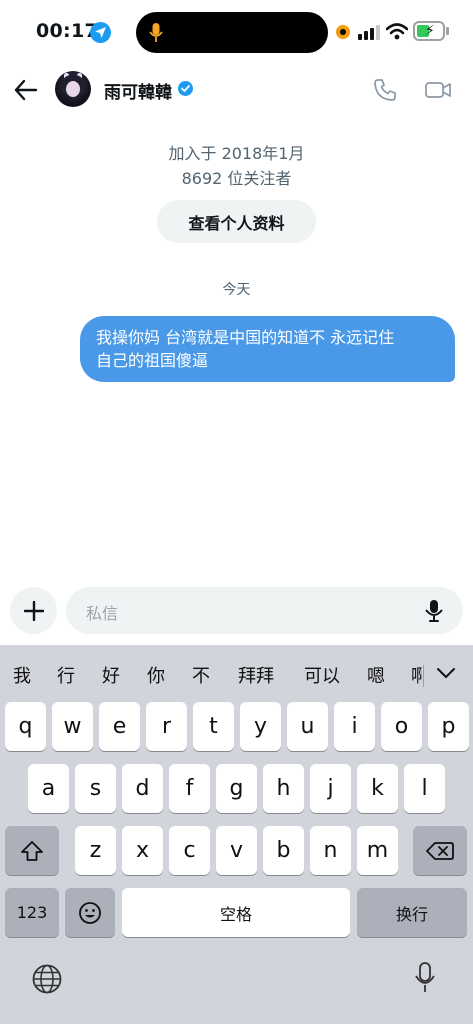 The image size is (473, 1024). Describe the element at coordinates (376, 675) in the screenshot. I see `candidate-word: 嗯` at that location.